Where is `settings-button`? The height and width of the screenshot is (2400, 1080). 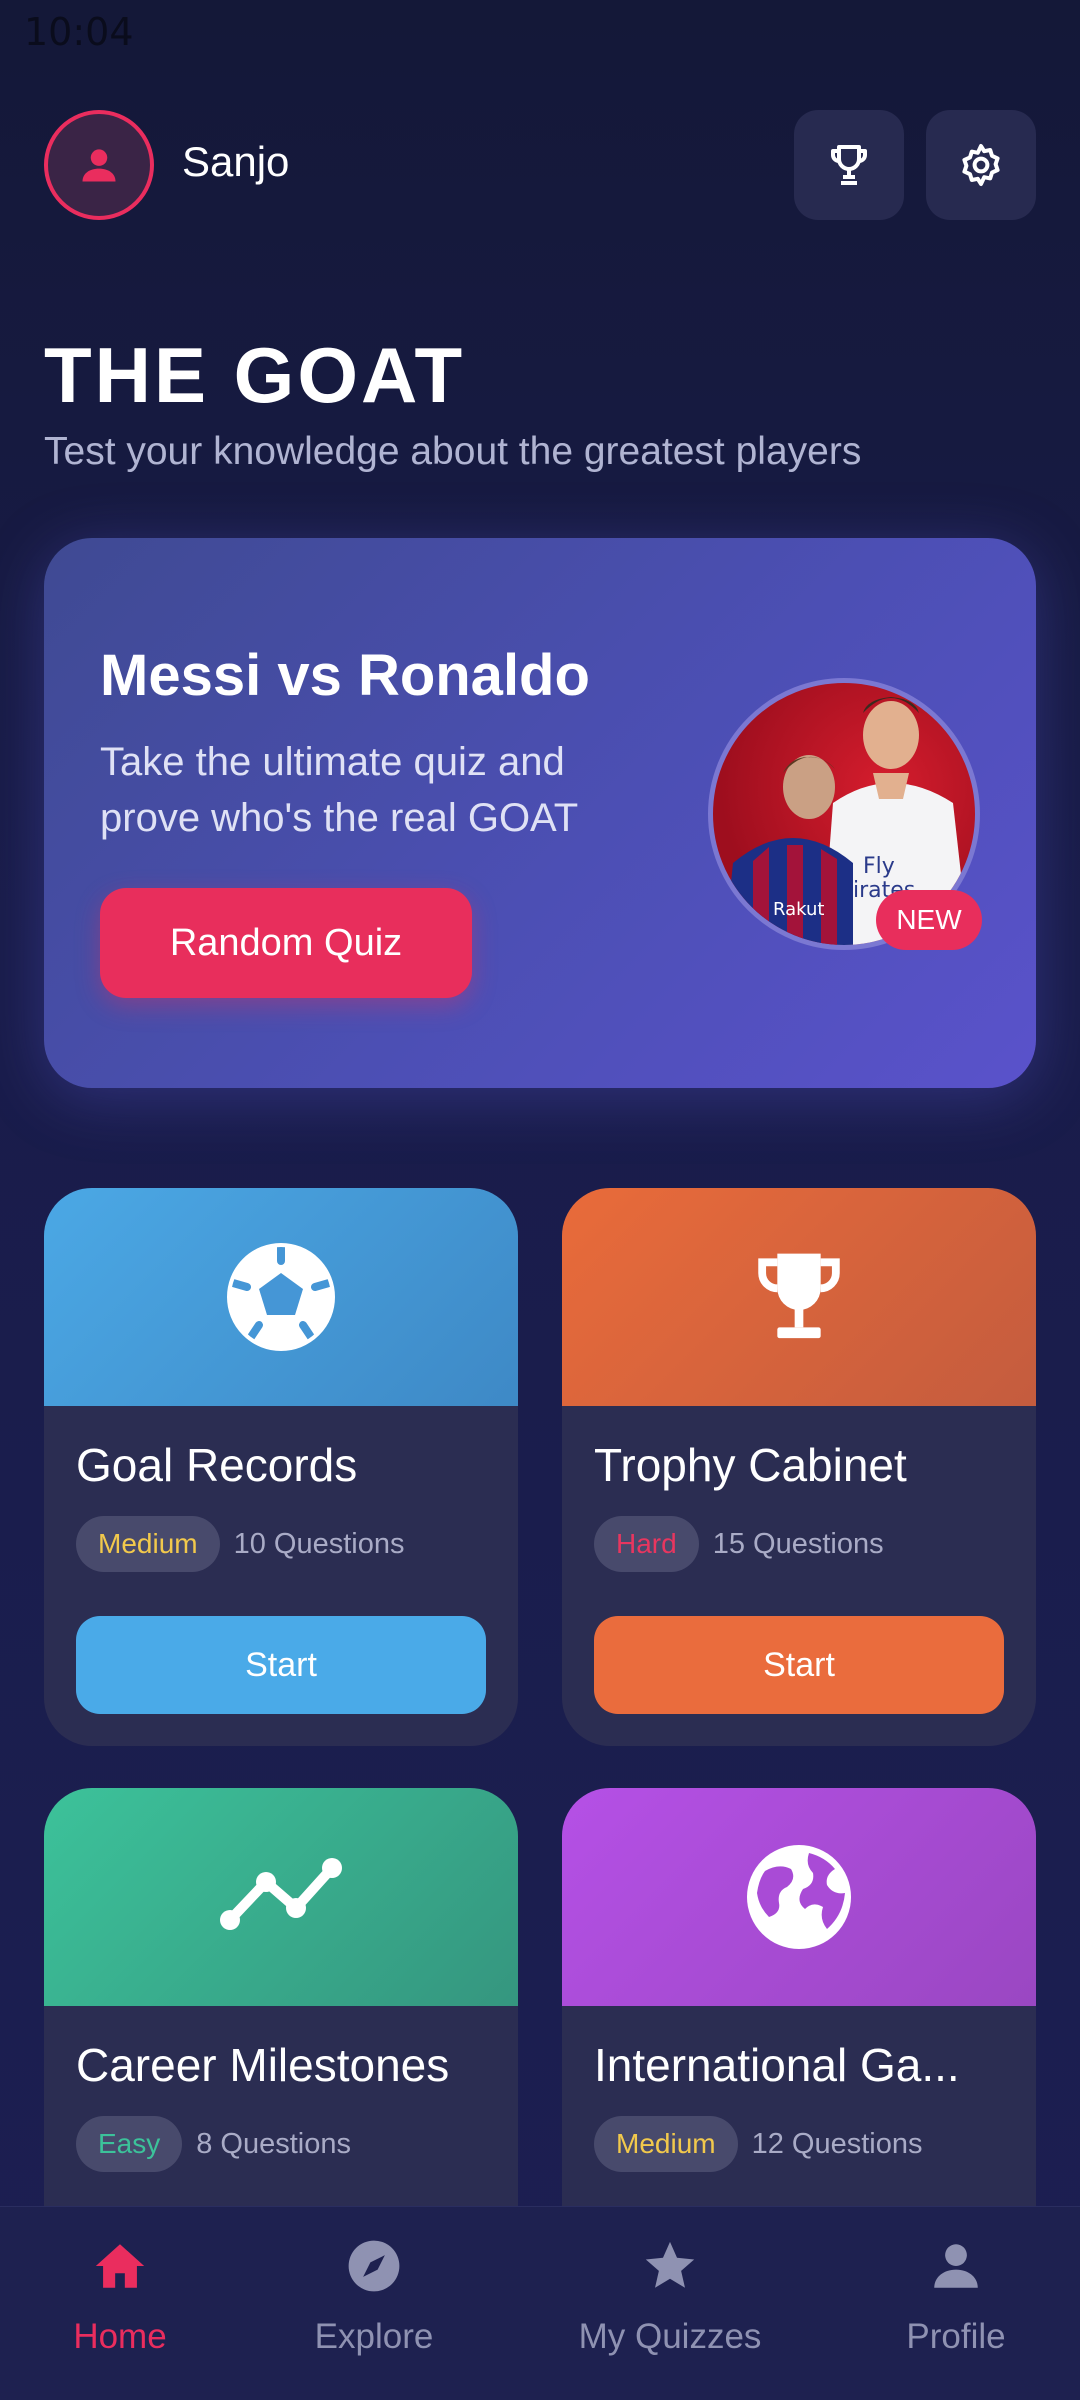
settings-button is located at coordinates (981, 165).